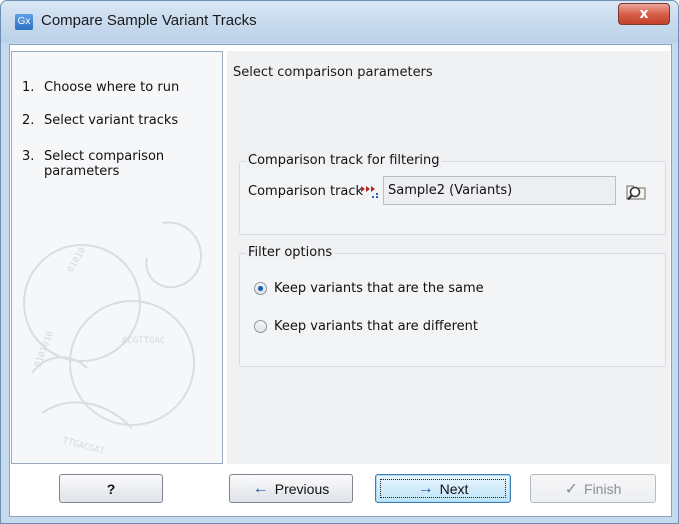 Image resolution: width=679 pixels, height=524 pixels. I want to click on panel-title: Select comparison parameters, so click(333, 72).